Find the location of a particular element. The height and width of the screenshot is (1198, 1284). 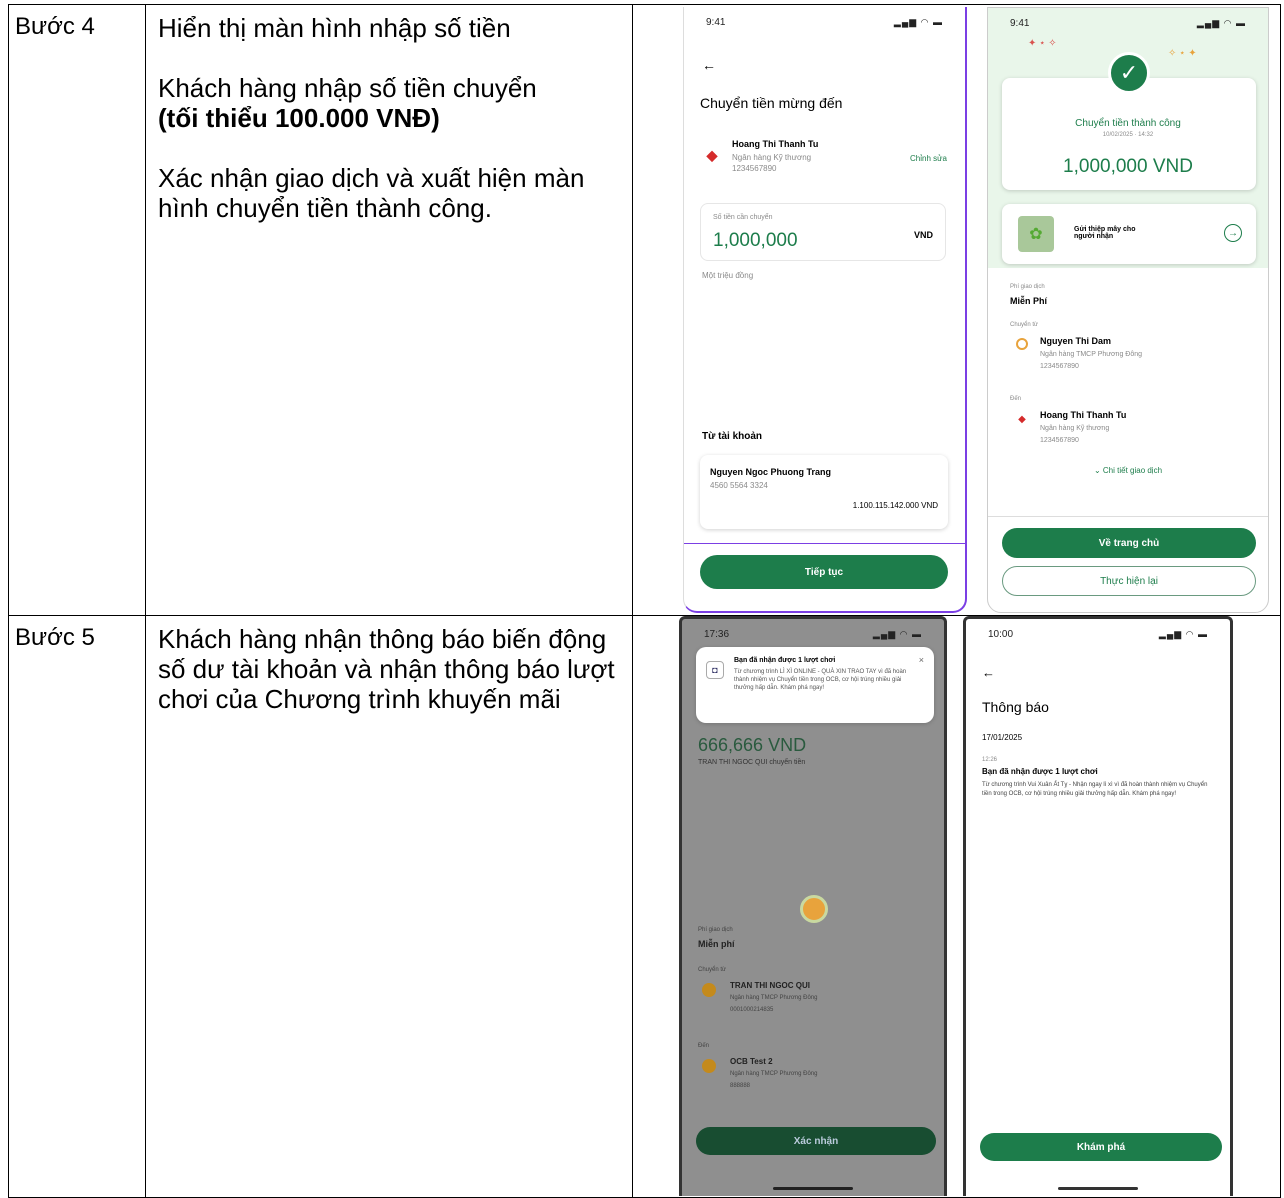

currency-label: VND is located at coordinates (923, 235).